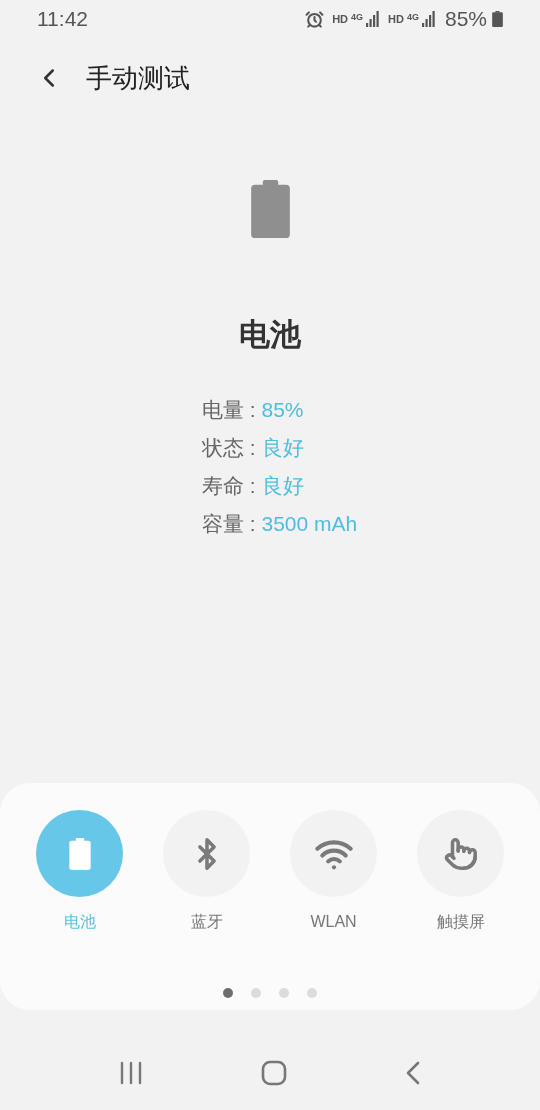 The width and height of the screenshot is (540, 1110). I want to click on info-label: 电量 :, so click(229, 410).